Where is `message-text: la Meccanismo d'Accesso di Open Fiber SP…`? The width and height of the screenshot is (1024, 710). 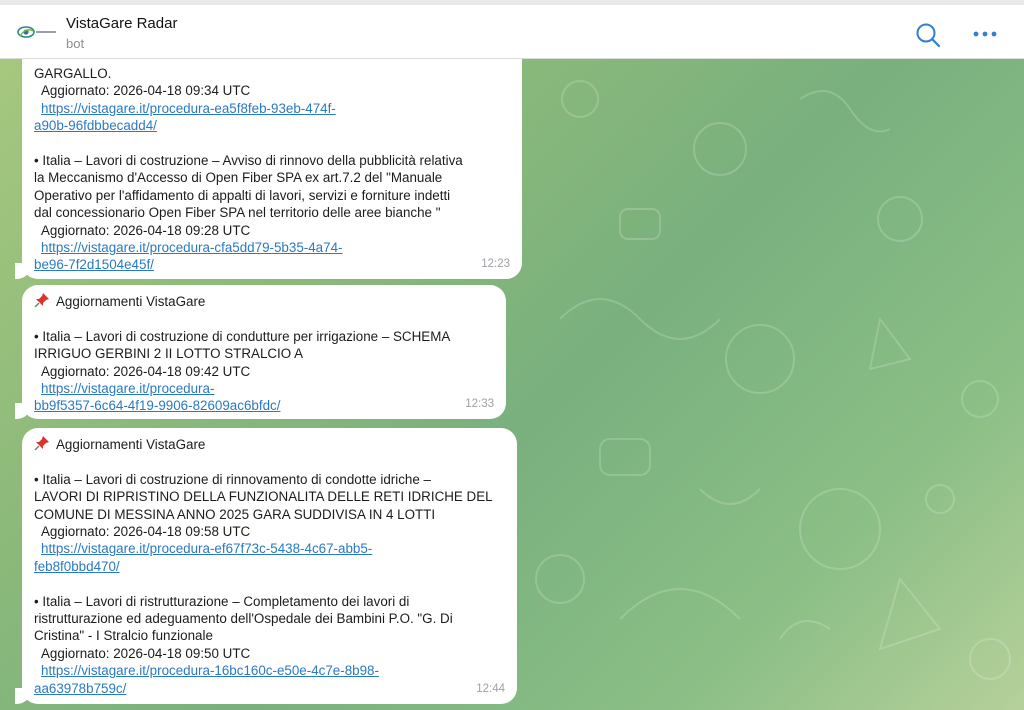 message-text: la Meccanismo d'Accesso di Open Fiber SP… is located at coordinates (238, 178).